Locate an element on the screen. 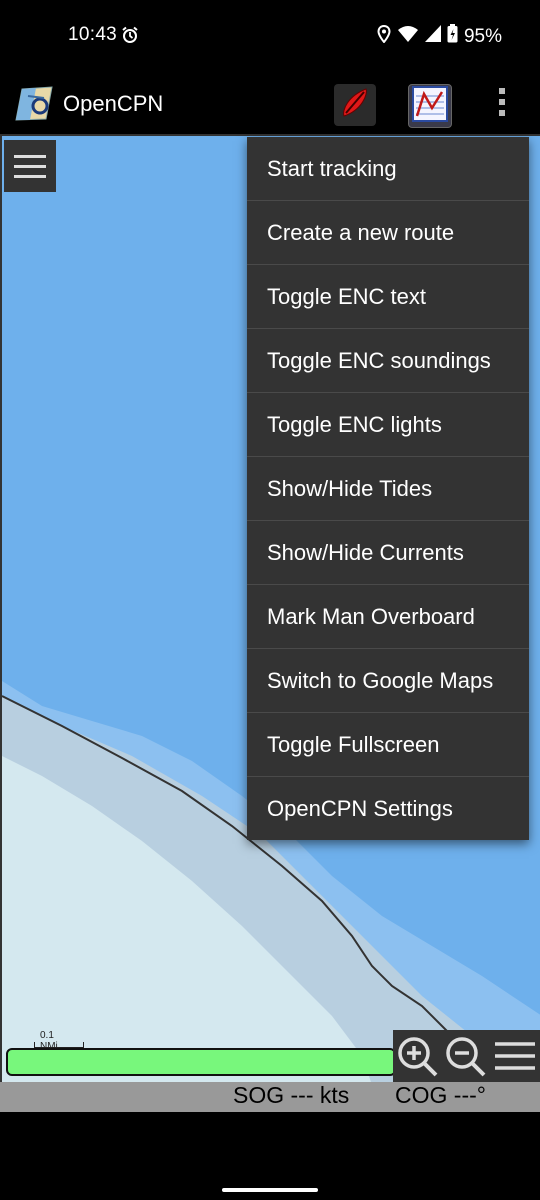 Image resolution: width=540 pixels, height=1200 pixels. boat-icon is located at coordinates (355, 105).